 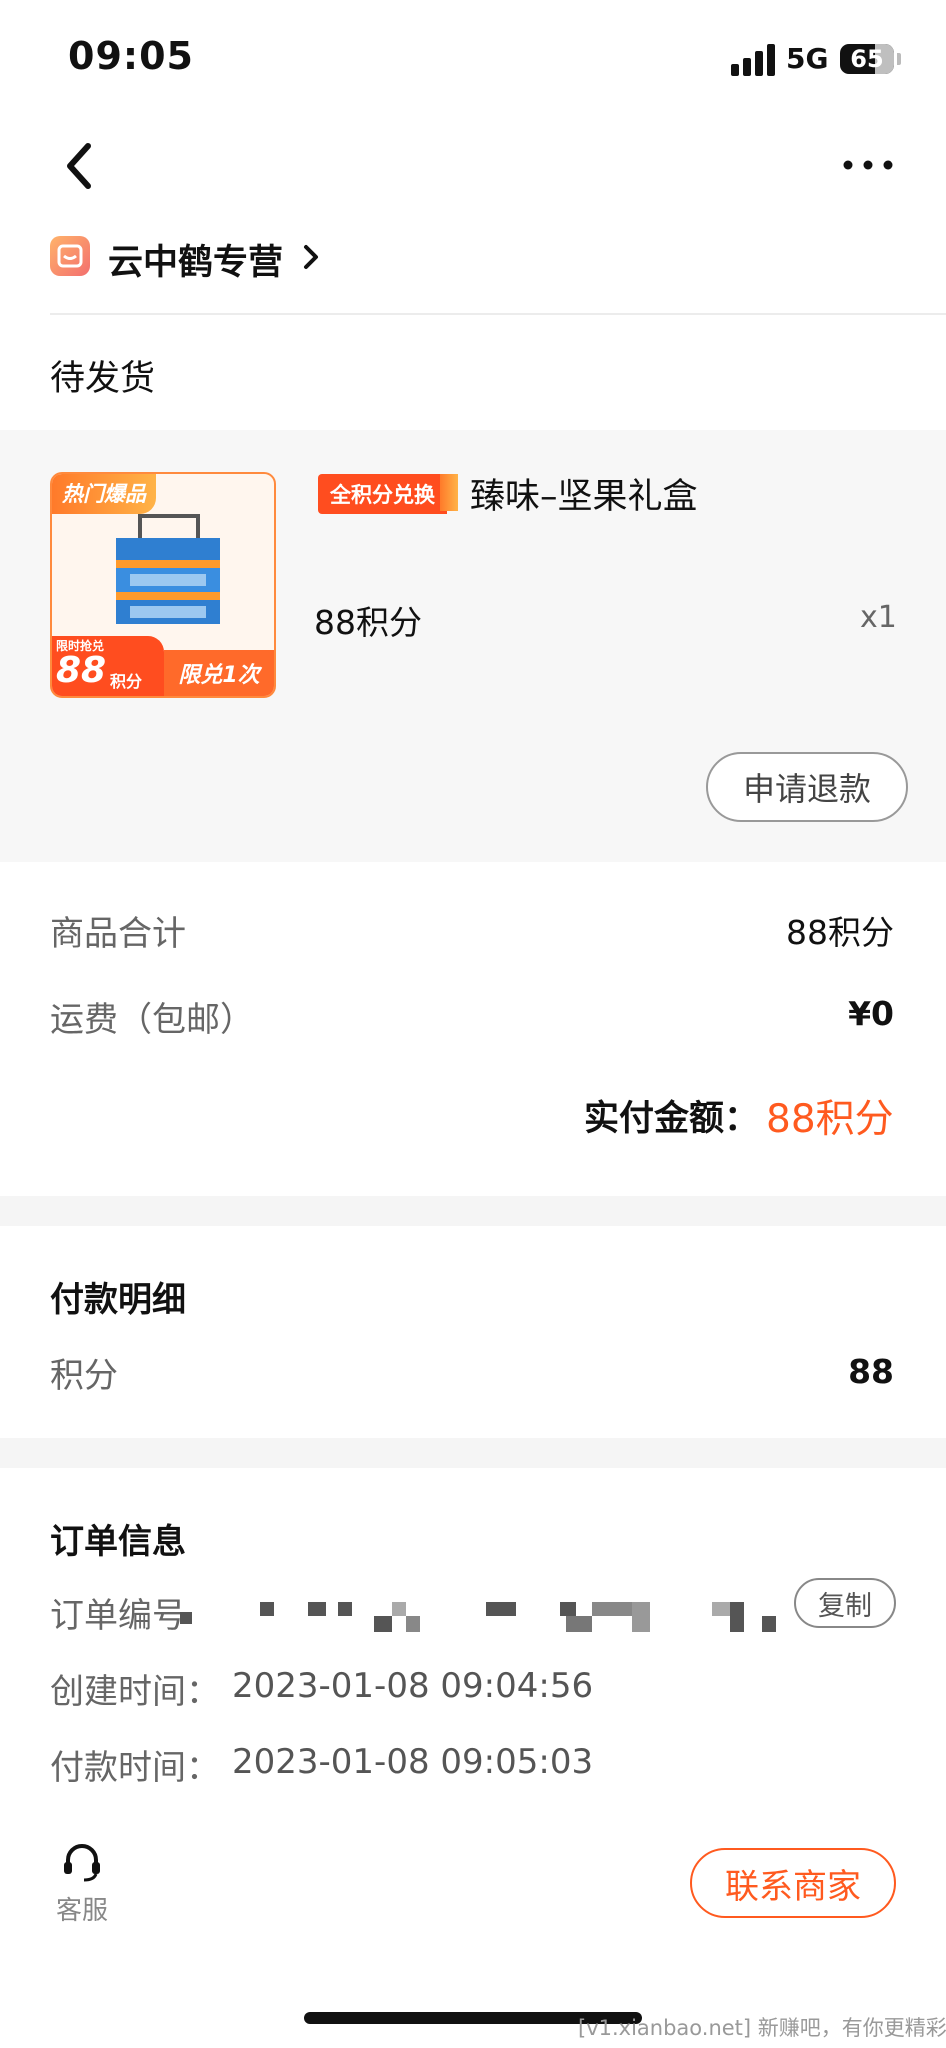 What do you see at coordinates (118, 934) in the screenshot?
I see `subtotal-label: 商品合计` at bounding box center [118, 934].